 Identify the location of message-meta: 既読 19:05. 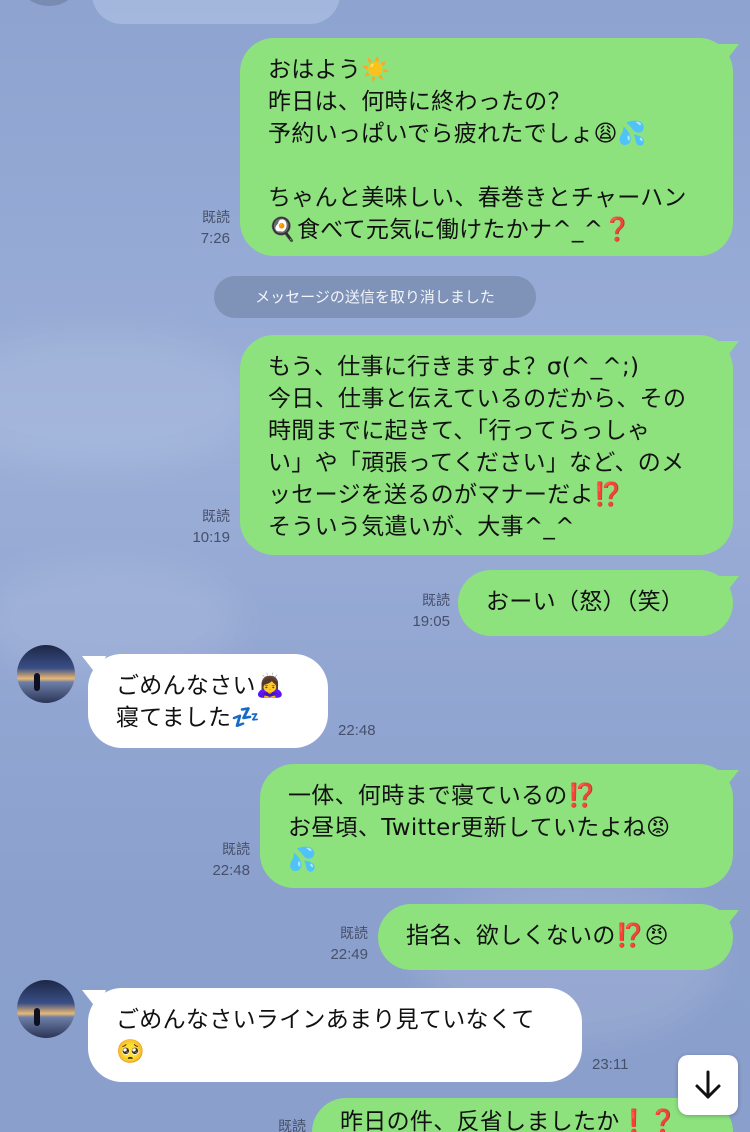
(421, 611).